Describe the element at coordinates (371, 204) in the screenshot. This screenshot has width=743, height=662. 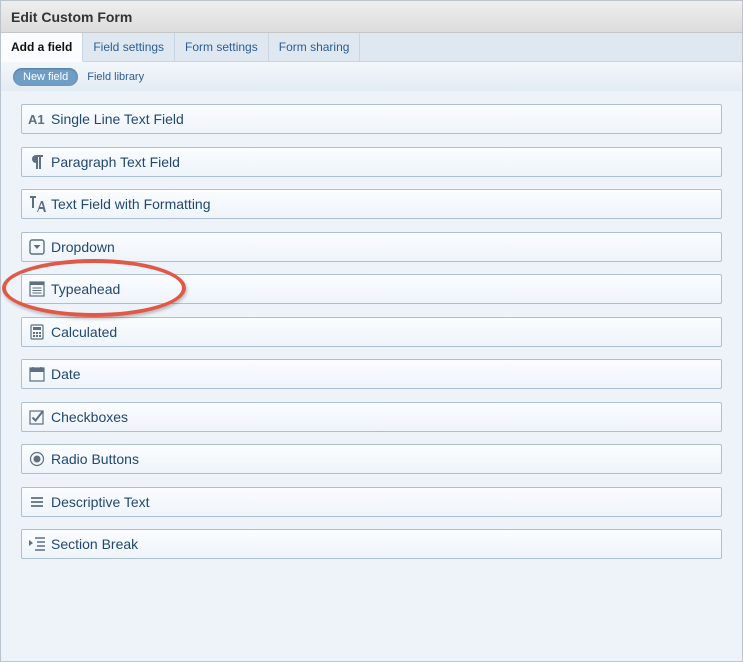
I see `field-text-with-formatting: Text Field with Formatting` at that location.